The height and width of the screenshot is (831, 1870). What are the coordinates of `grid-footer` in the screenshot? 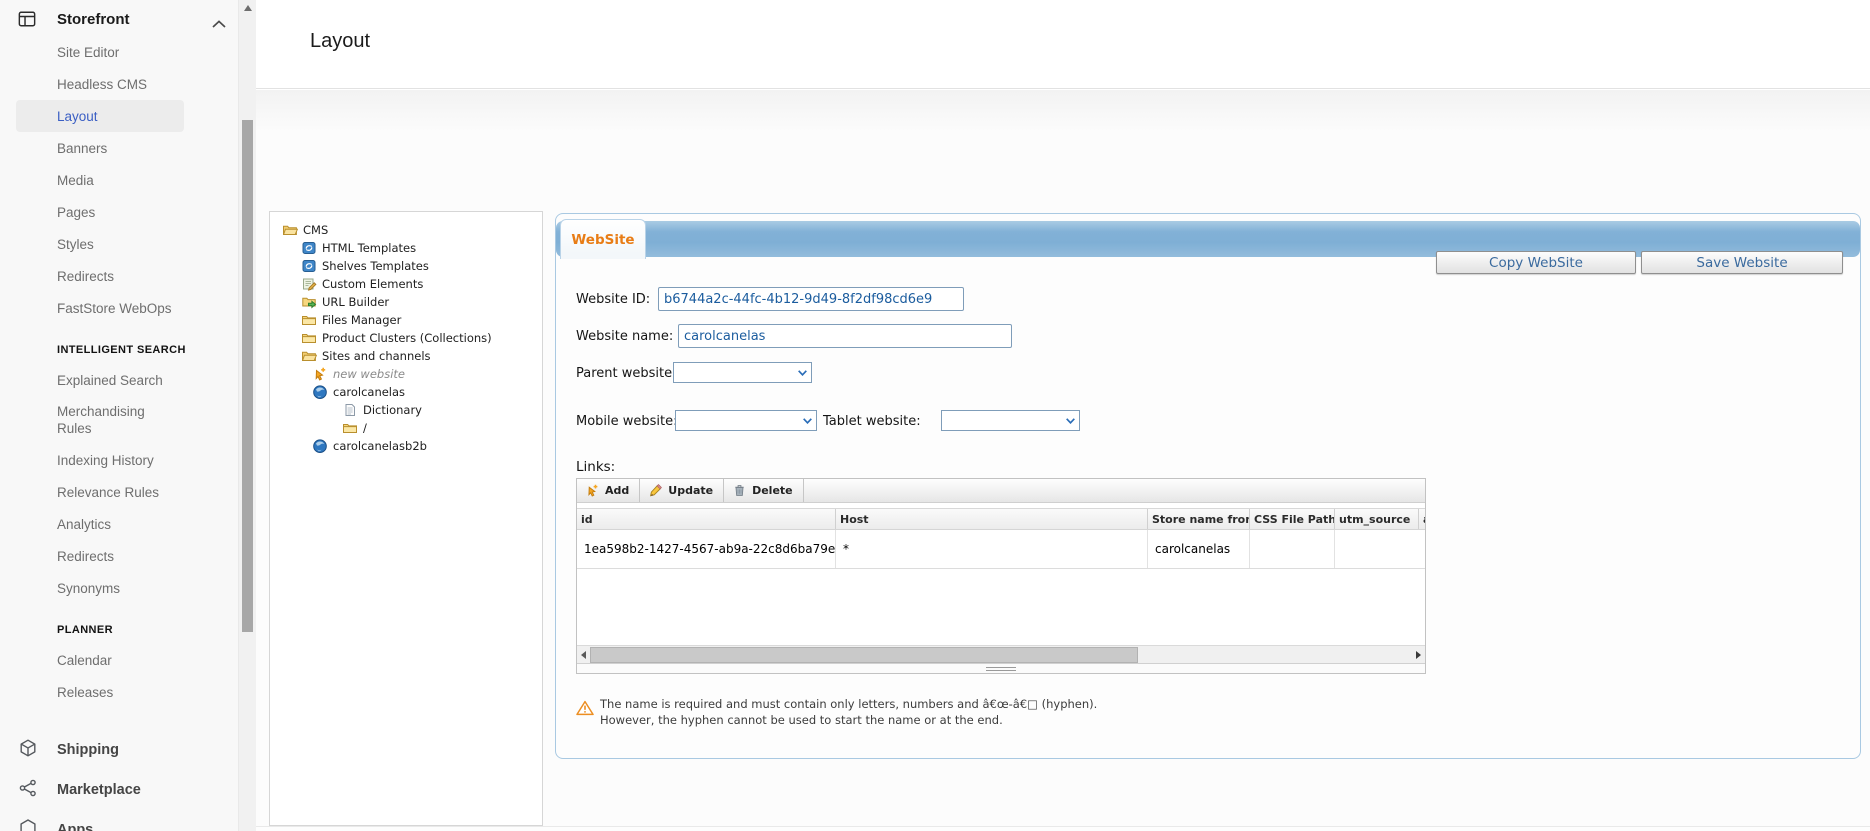 It's located at (1001, 668).